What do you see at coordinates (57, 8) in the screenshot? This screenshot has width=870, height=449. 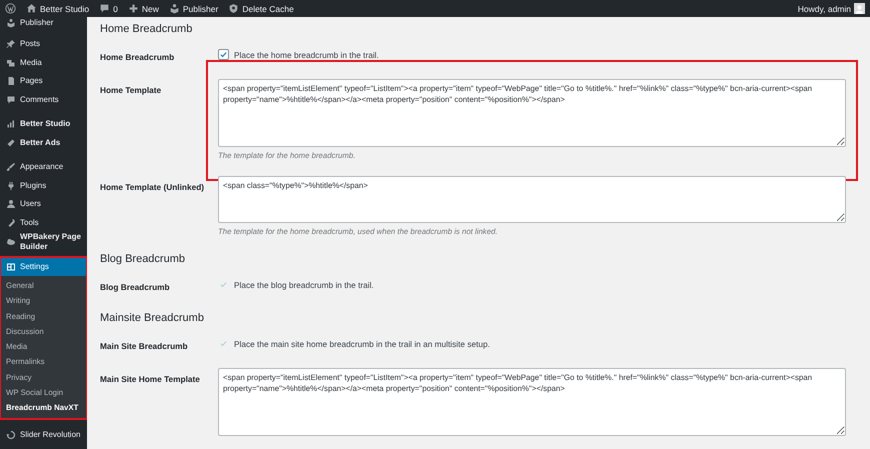 I see `toolbar-link: Better Studio` at bounding box center [57, 8].